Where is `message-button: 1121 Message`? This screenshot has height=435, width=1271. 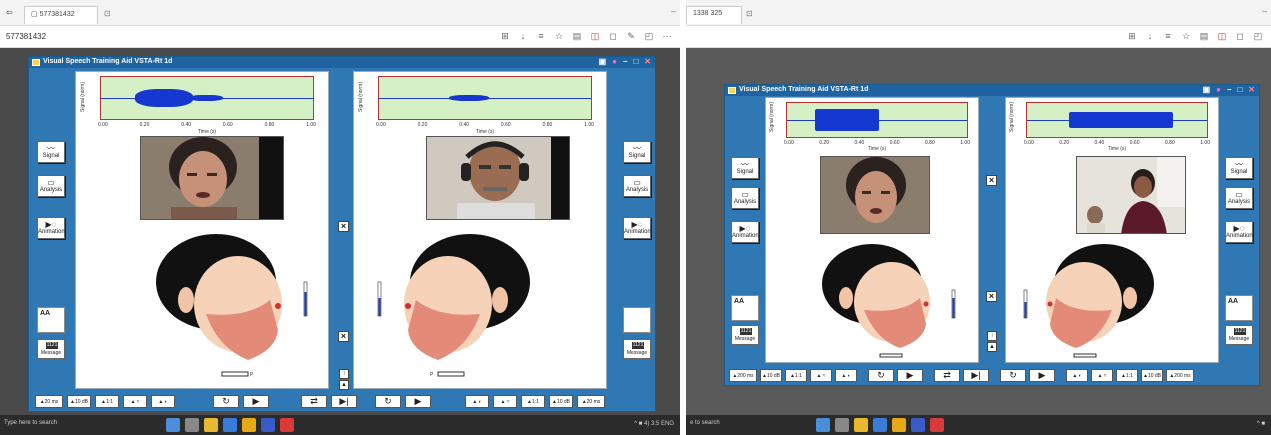 message-button: 1121 Message is located at coordinates (745, 335).